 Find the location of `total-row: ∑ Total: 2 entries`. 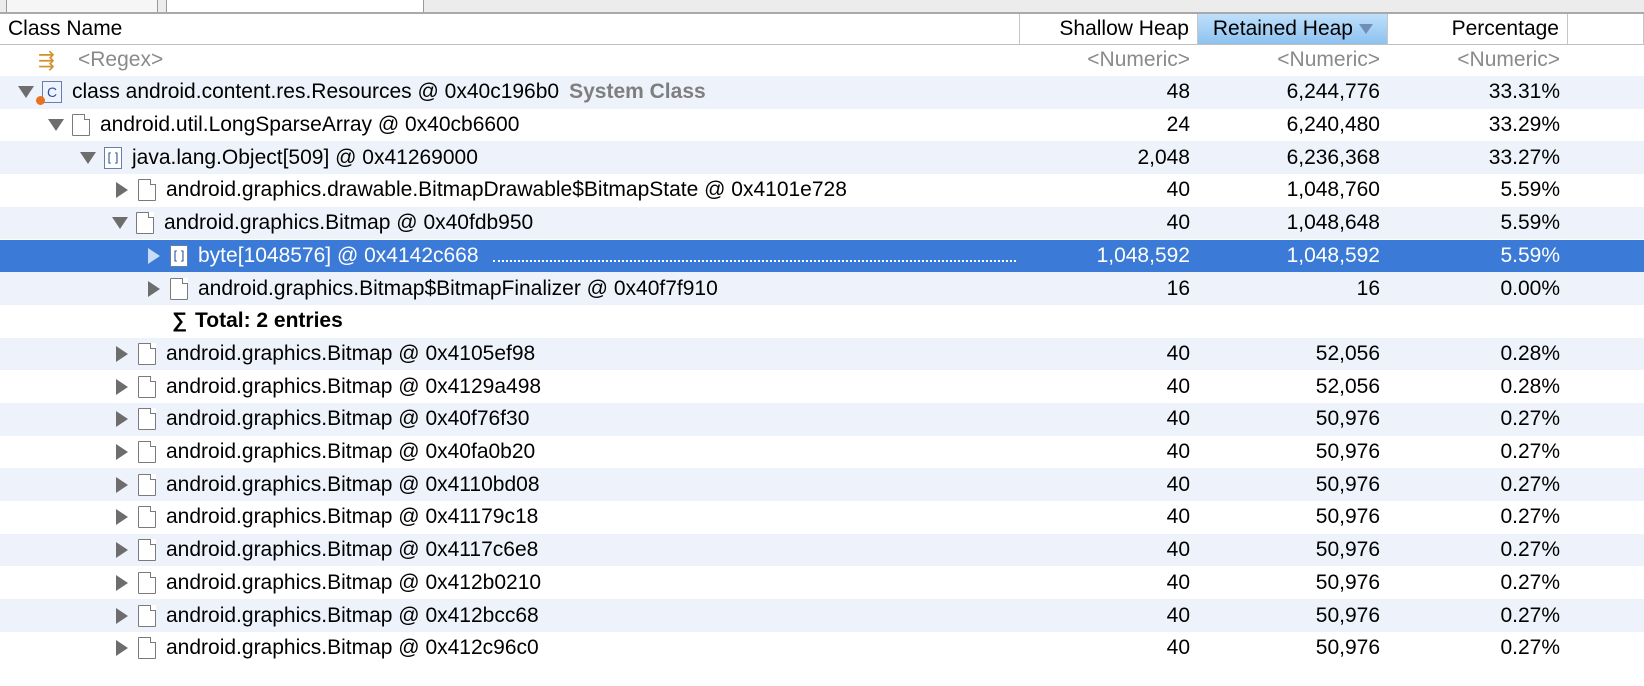

total-row: ∑ Total: 2 entries is located at coordinates (822, 321).